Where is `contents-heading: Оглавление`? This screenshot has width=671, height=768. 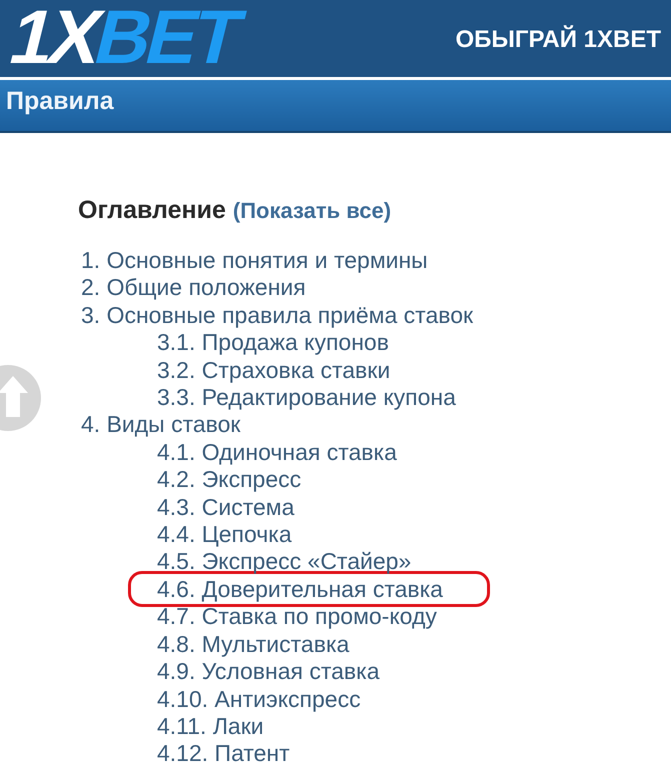
contents-heading: Оглавление is located at coordinates (152, 210).